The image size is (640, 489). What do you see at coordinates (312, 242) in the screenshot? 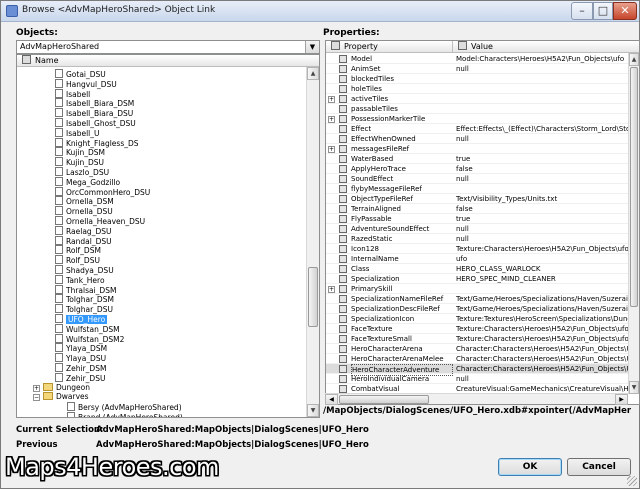
I see `objects-vertical-scrollbar: ▲ ▼` at bounding box center [312, 242].